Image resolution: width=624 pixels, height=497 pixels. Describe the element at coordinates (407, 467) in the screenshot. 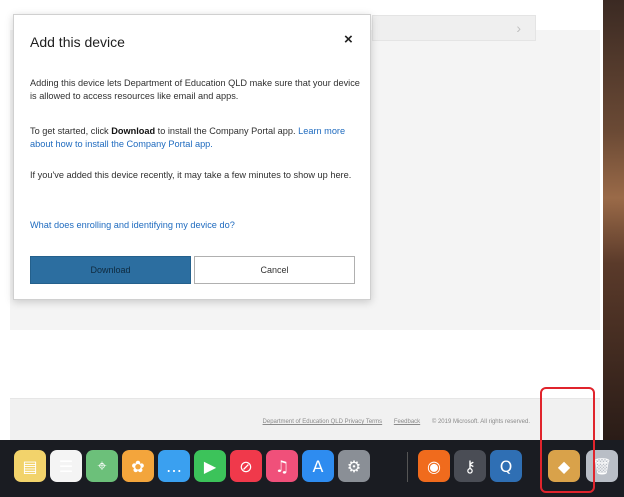

I see `dock-separator` at that location.